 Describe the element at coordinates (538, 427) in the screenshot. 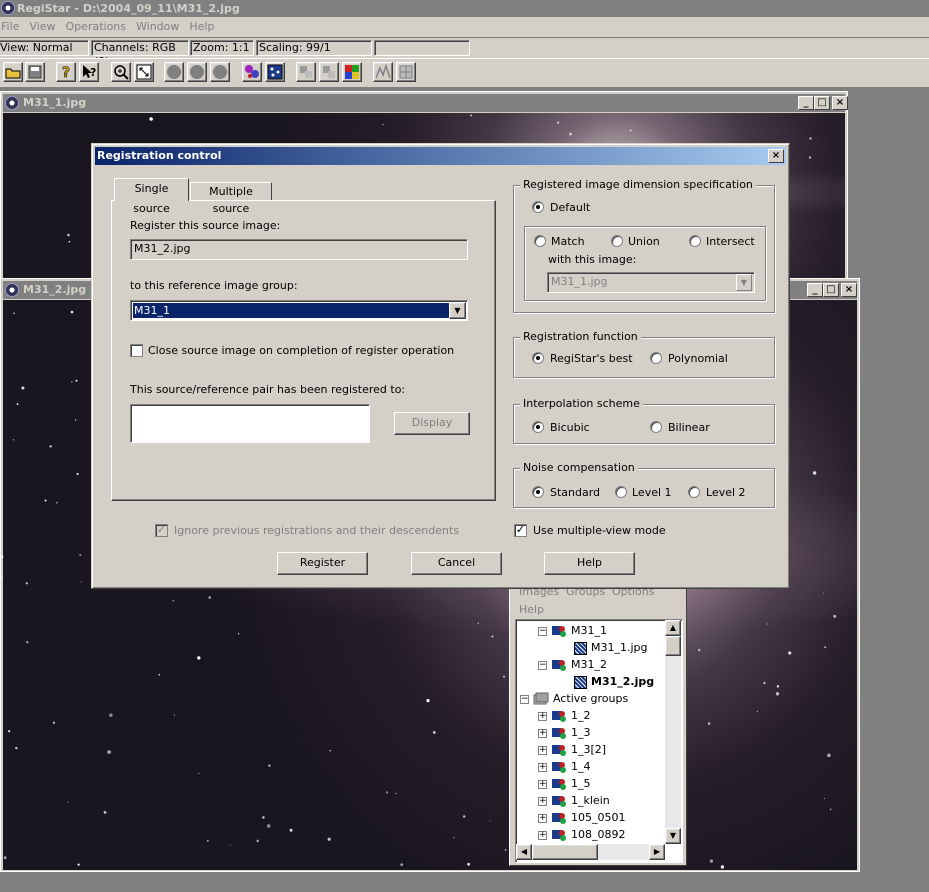

I see `interp-bicubic-radio` at that location.